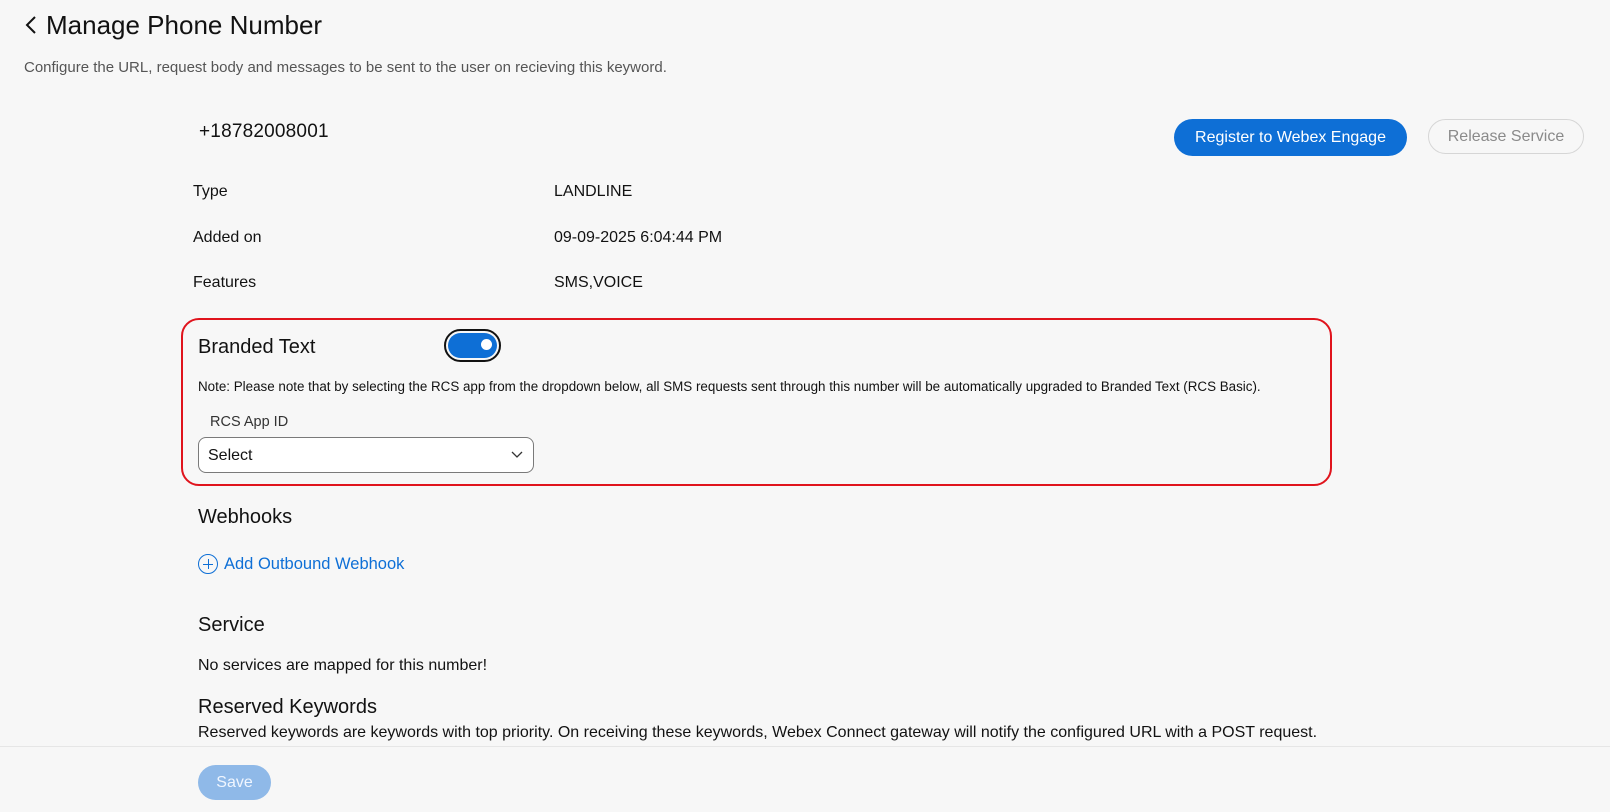 The width and height of the screenshot is (1610, 812). Describe the element at coordinates (249, 422) in the screenshot. I see `rcs-app-id-label: RCS App ID` at that location.